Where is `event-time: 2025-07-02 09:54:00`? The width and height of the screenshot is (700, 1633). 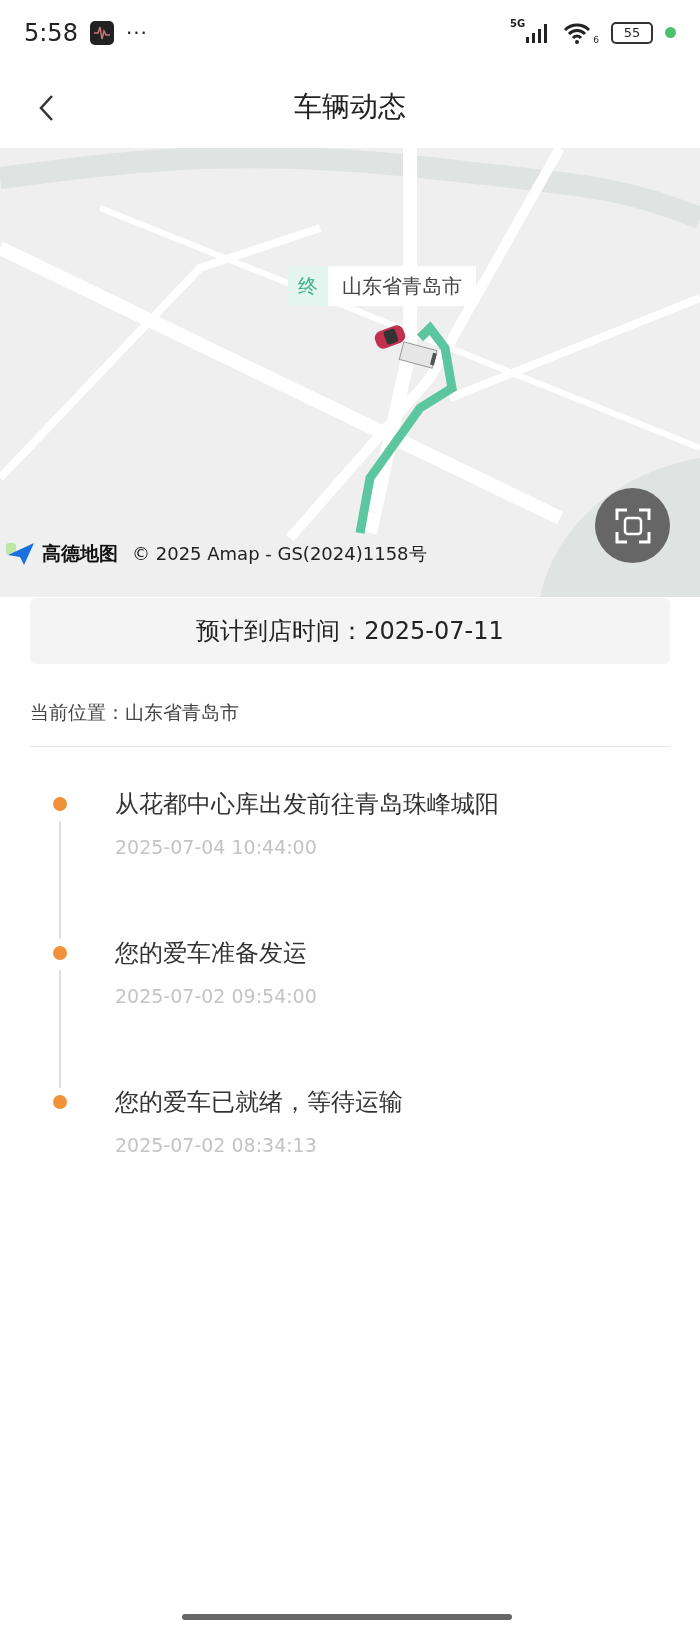
event-time: 2025-07-02 09:54:00 is located at coordinates (216, 996).